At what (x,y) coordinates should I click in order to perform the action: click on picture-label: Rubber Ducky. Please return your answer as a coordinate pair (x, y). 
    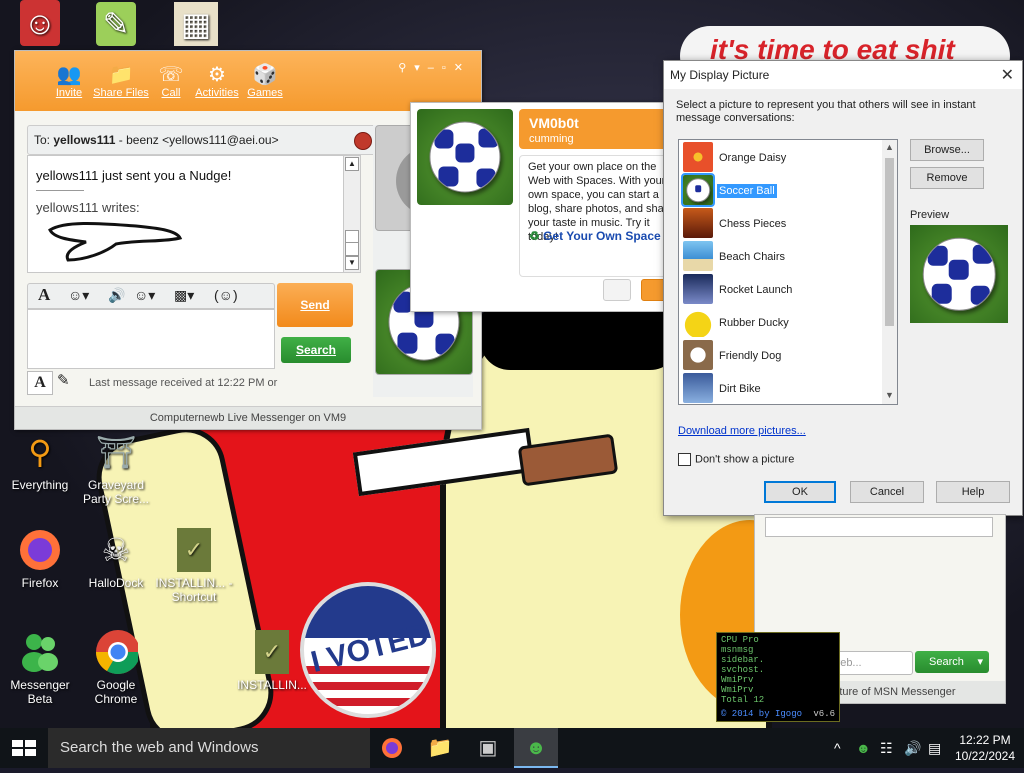
    Looking at the image, I should click on (754, 323).